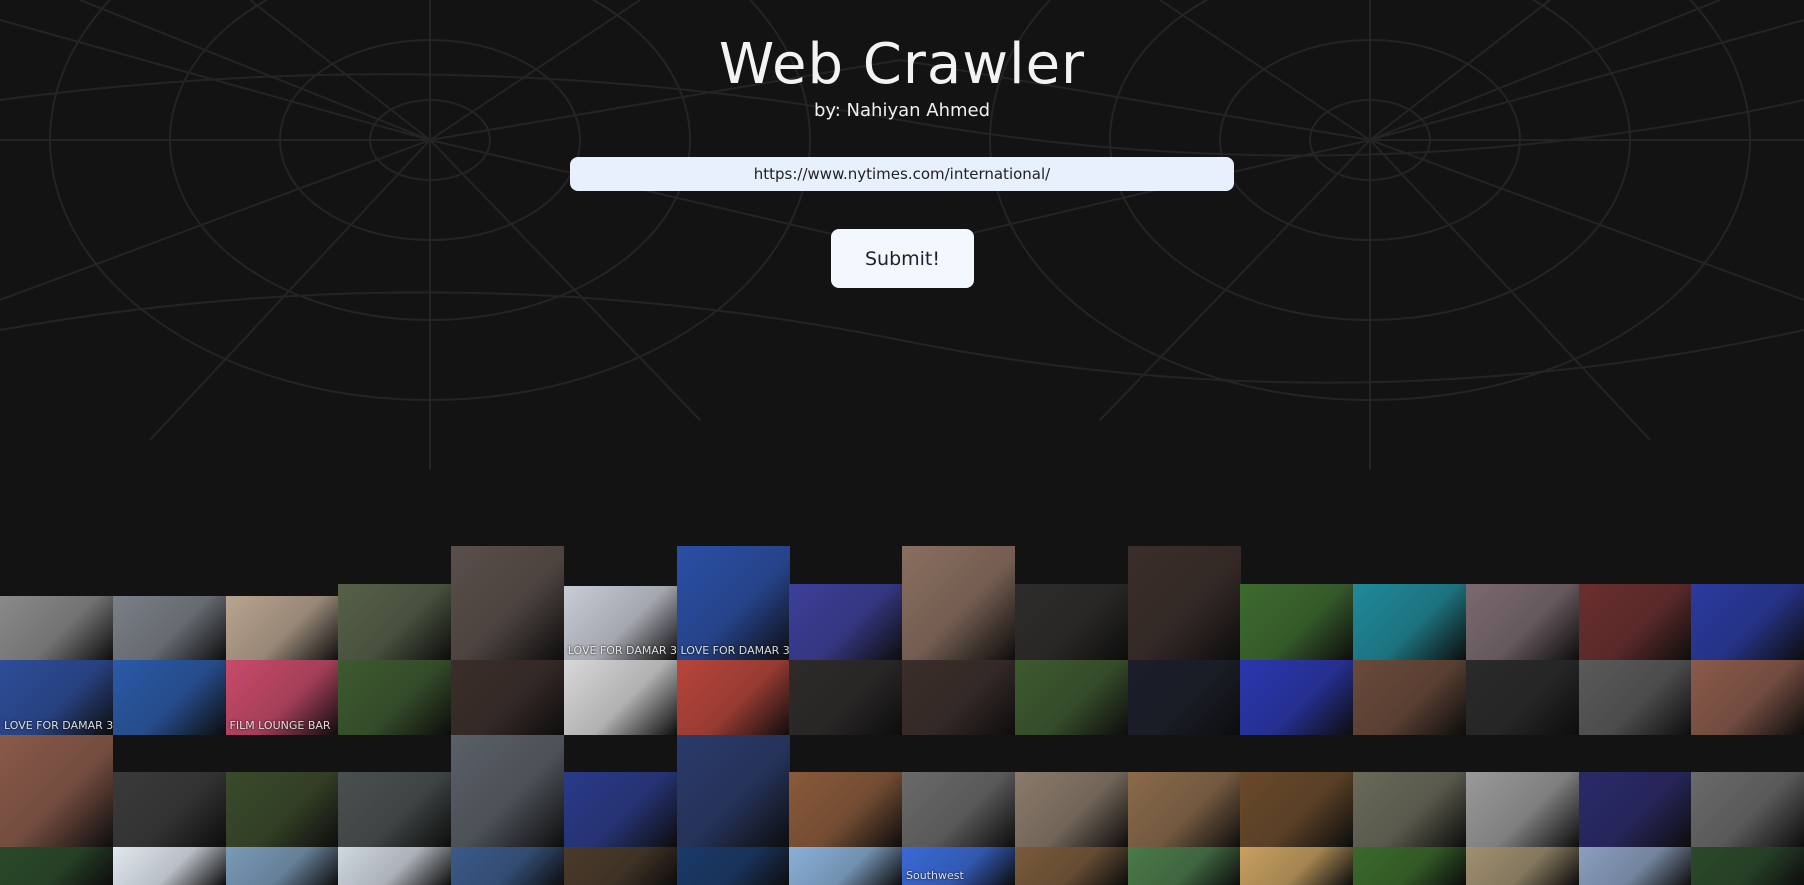  I want to click on gallery-image: FILM LOUNGE BAR, so click(282, 697).